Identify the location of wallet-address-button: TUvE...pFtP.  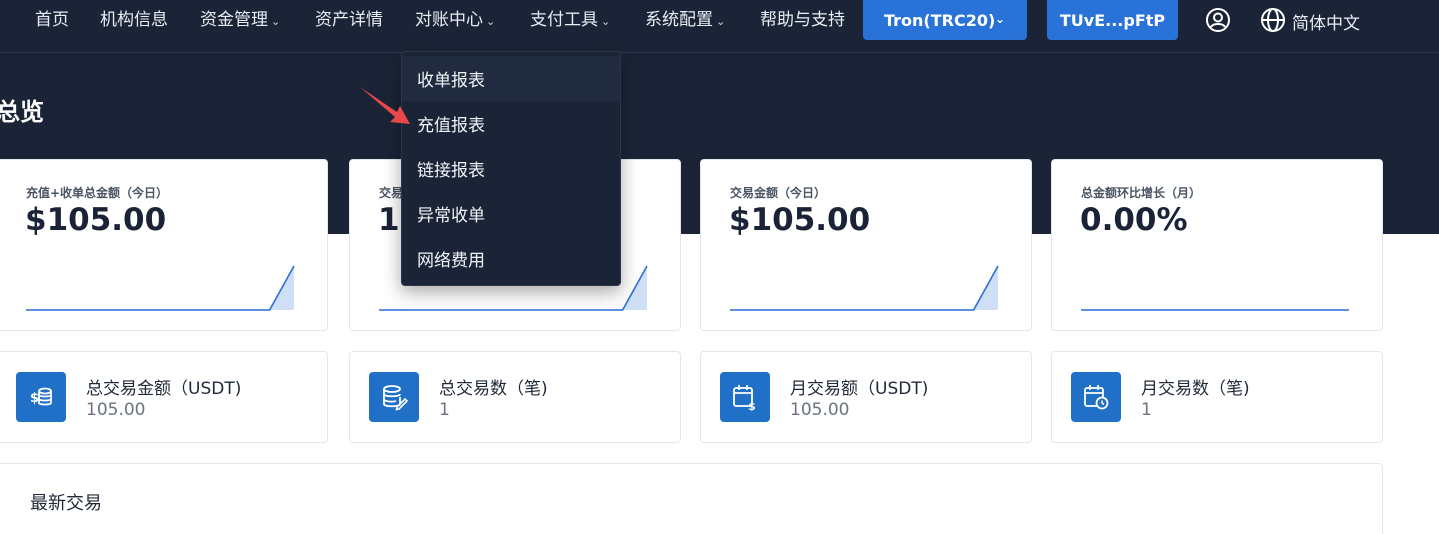
(1112, 20).